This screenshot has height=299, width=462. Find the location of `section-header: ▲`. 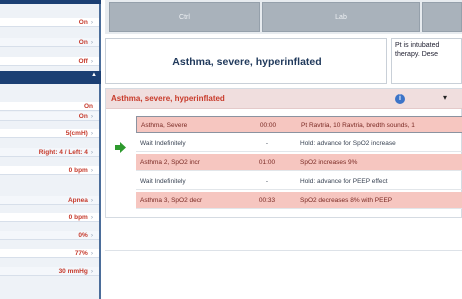

section-header: ▲ is located at coordinates (50, 77).